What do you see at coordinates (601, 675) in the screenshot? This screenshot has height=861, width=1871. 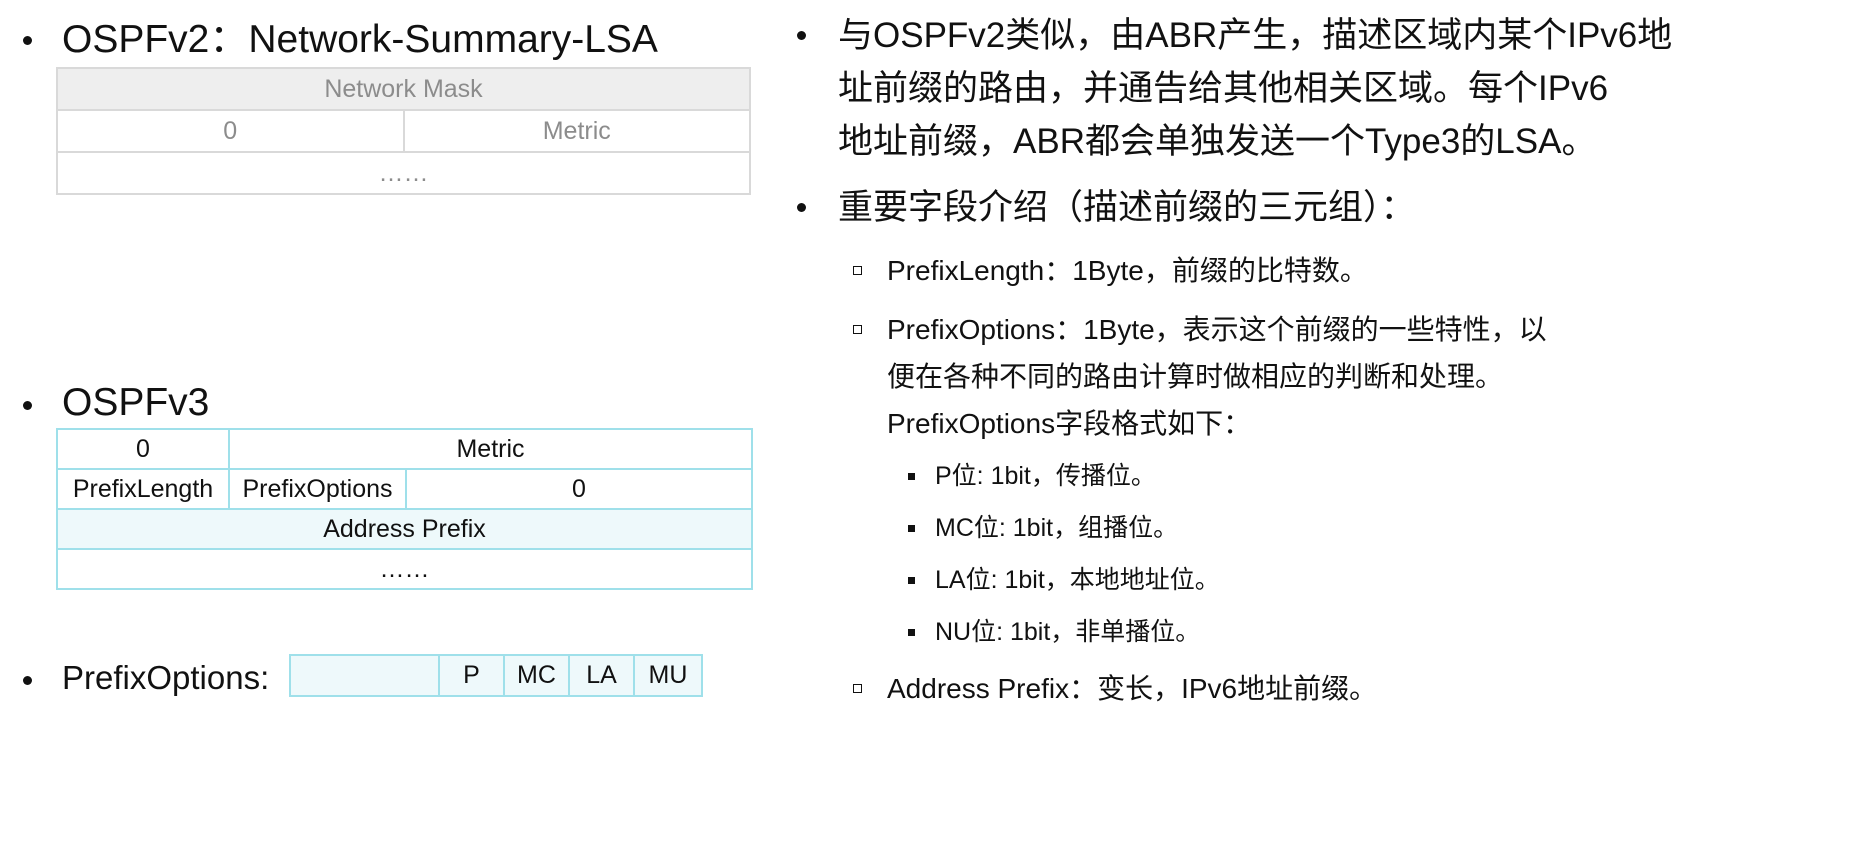 I see `bit-la-cell: LA` at bounding box center [601, 675].